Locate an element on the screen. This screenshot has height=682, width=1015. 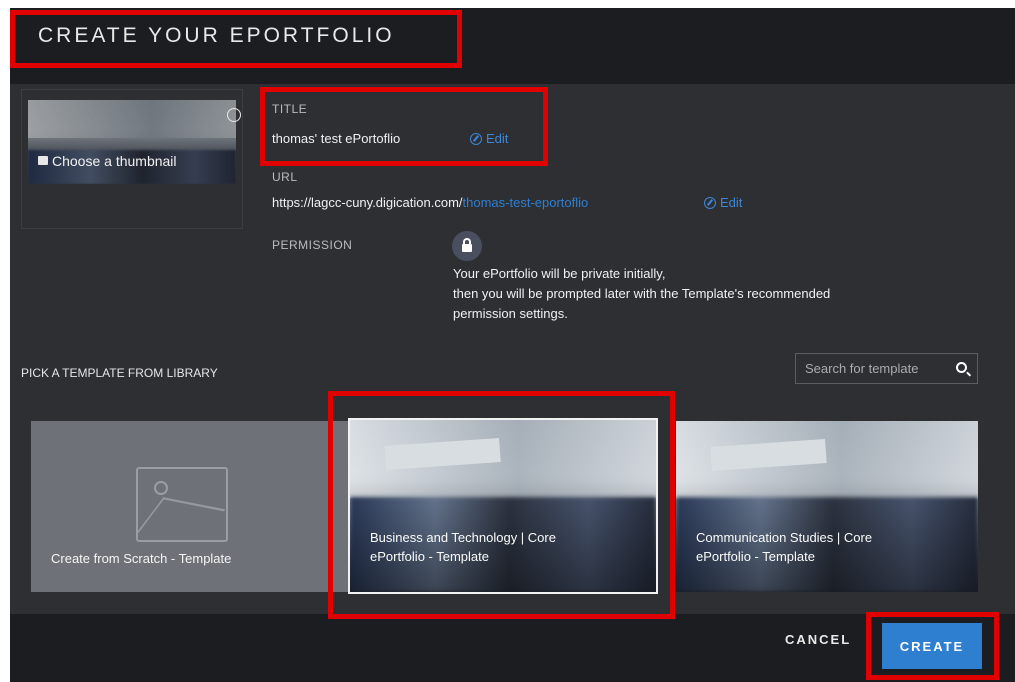
image-icon is located at coordinates (43, 160).